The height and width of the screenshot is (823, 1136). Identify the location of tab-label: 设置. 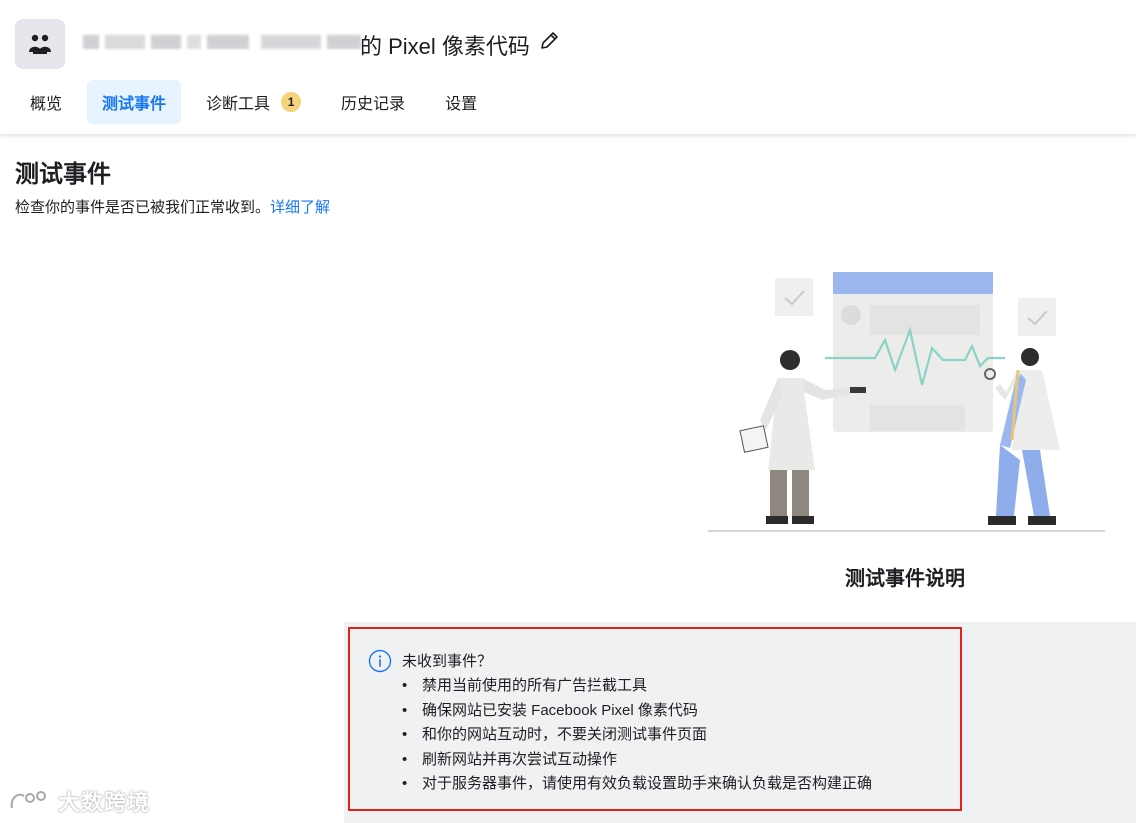
(461, 104).